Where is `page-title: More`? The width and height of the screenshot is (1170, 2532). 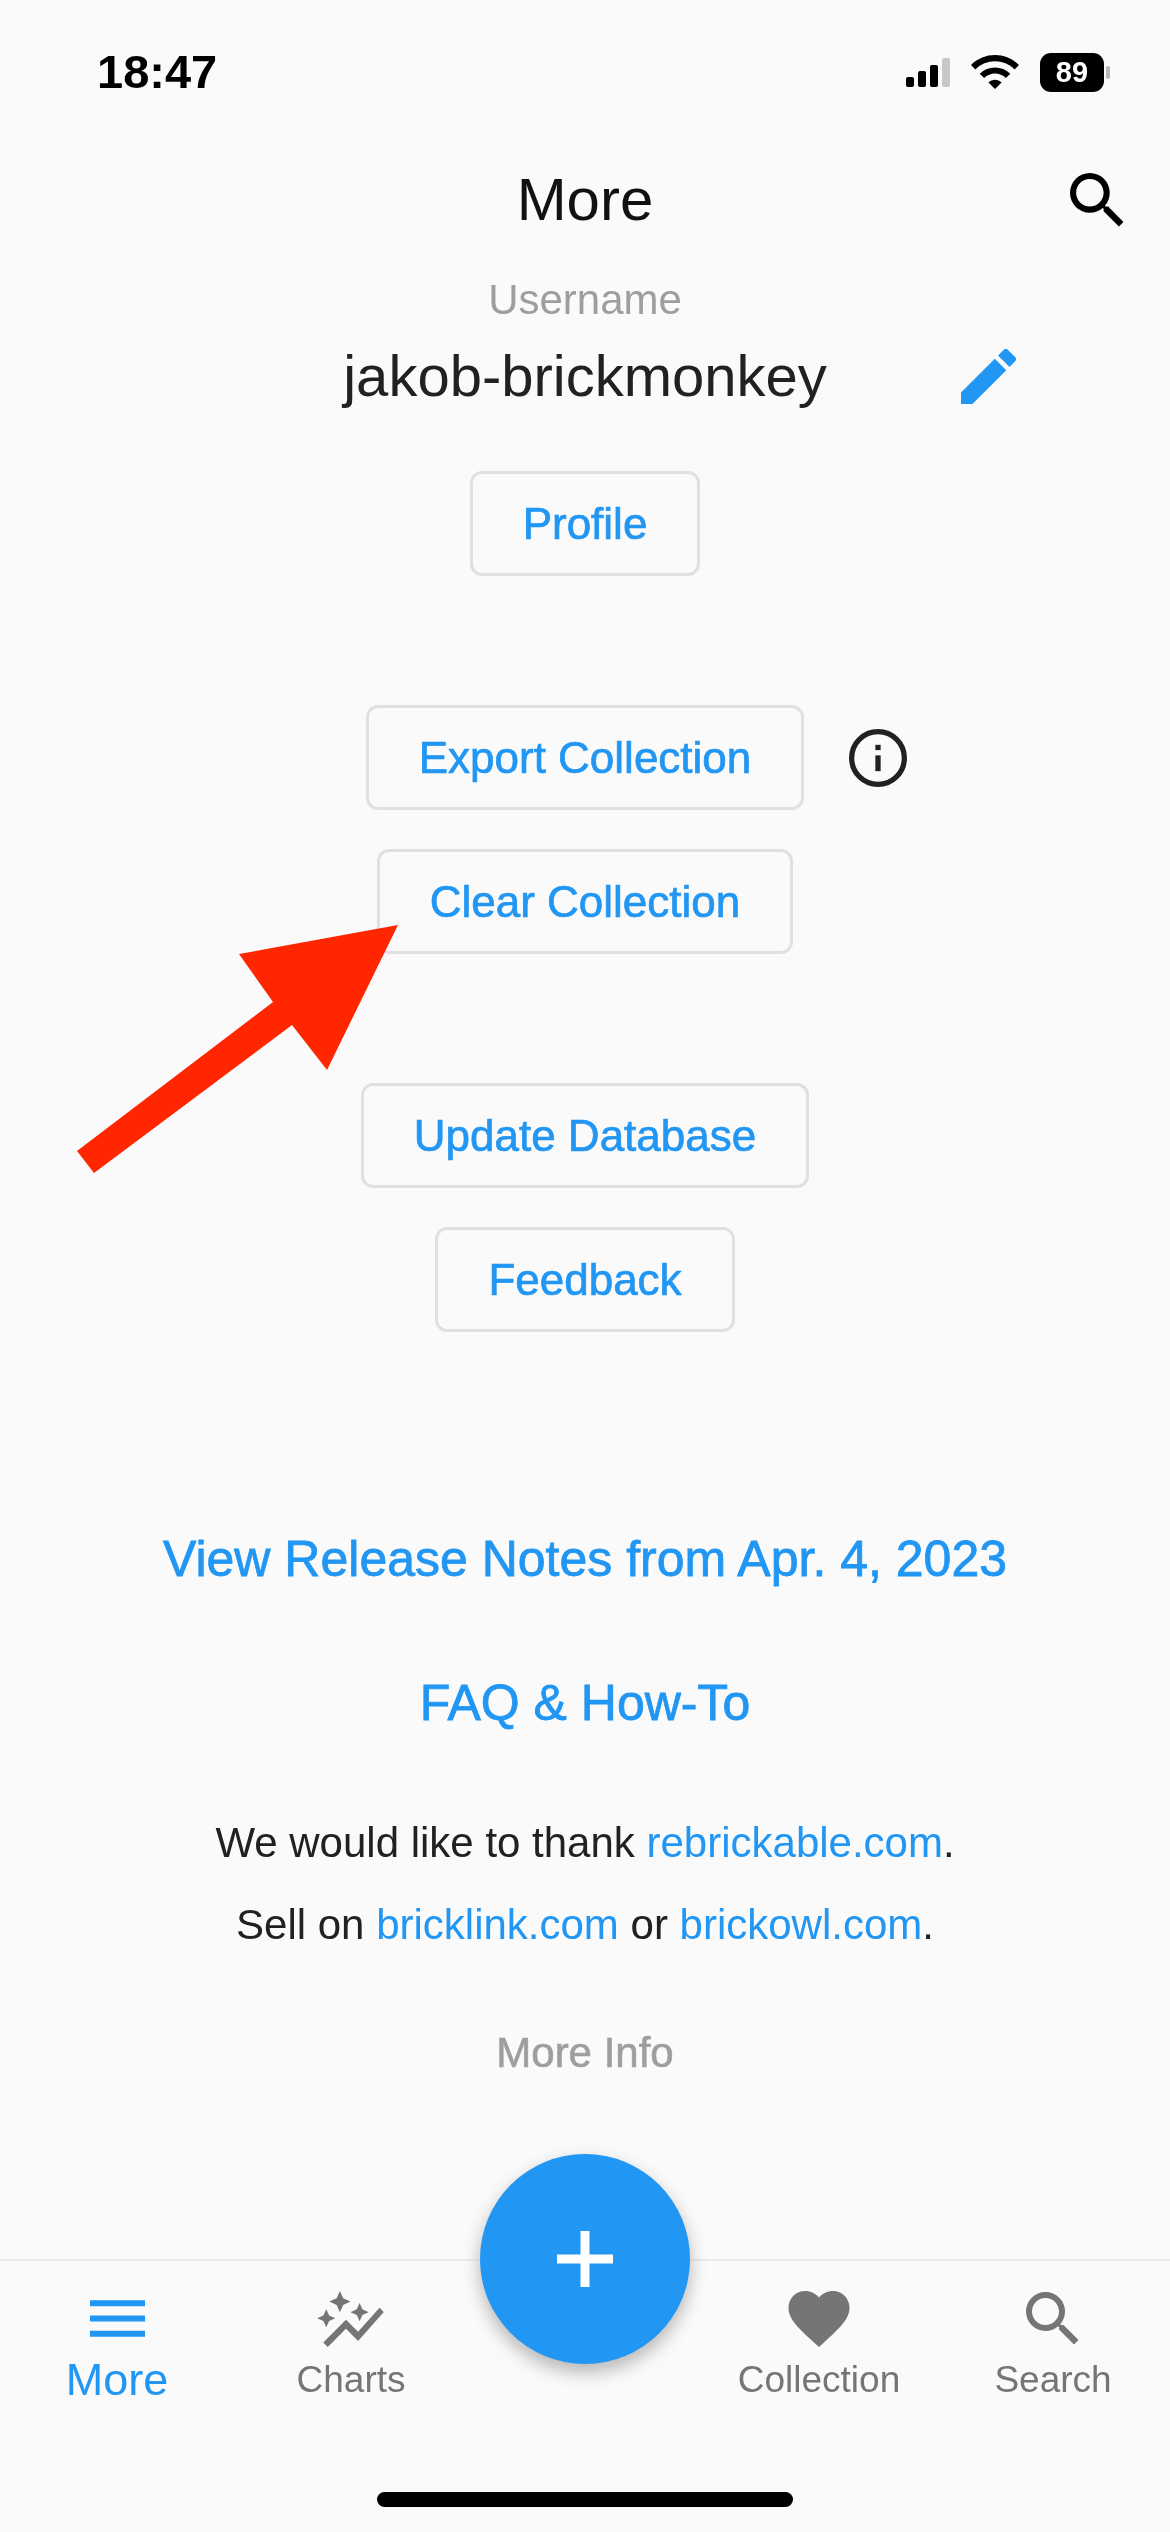
page-title: More is located at coordinates (585, 200).